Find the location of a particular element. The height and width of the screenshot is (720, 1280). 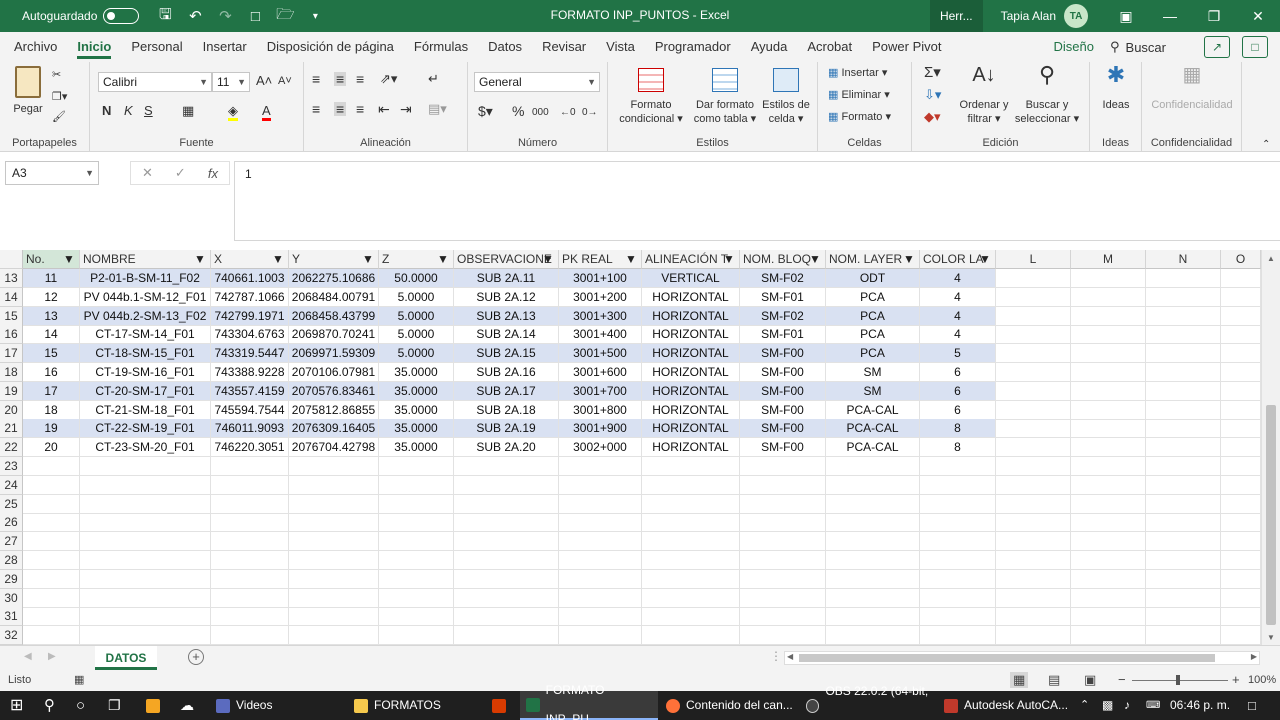

table-cell: PCA is located at coordinates (873, 297).